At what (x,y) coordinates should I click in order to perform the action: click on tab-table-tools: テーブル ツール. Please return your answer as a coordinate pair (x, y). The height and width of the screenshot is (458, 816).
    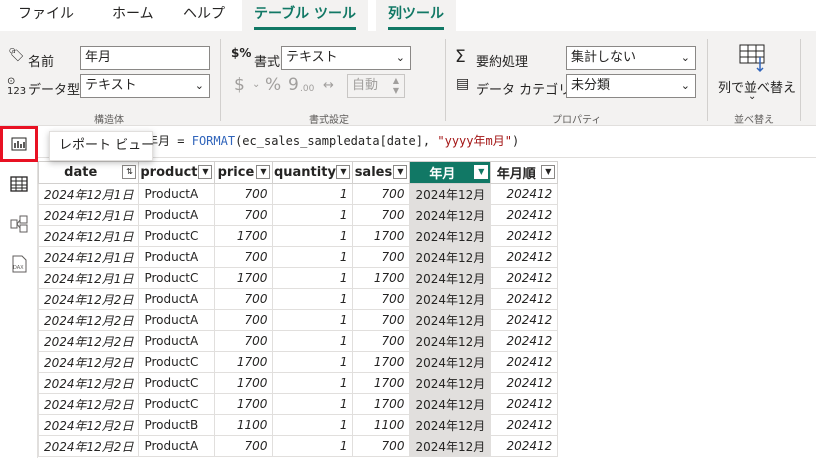
    Looking at the image, I should click on (305, 15).